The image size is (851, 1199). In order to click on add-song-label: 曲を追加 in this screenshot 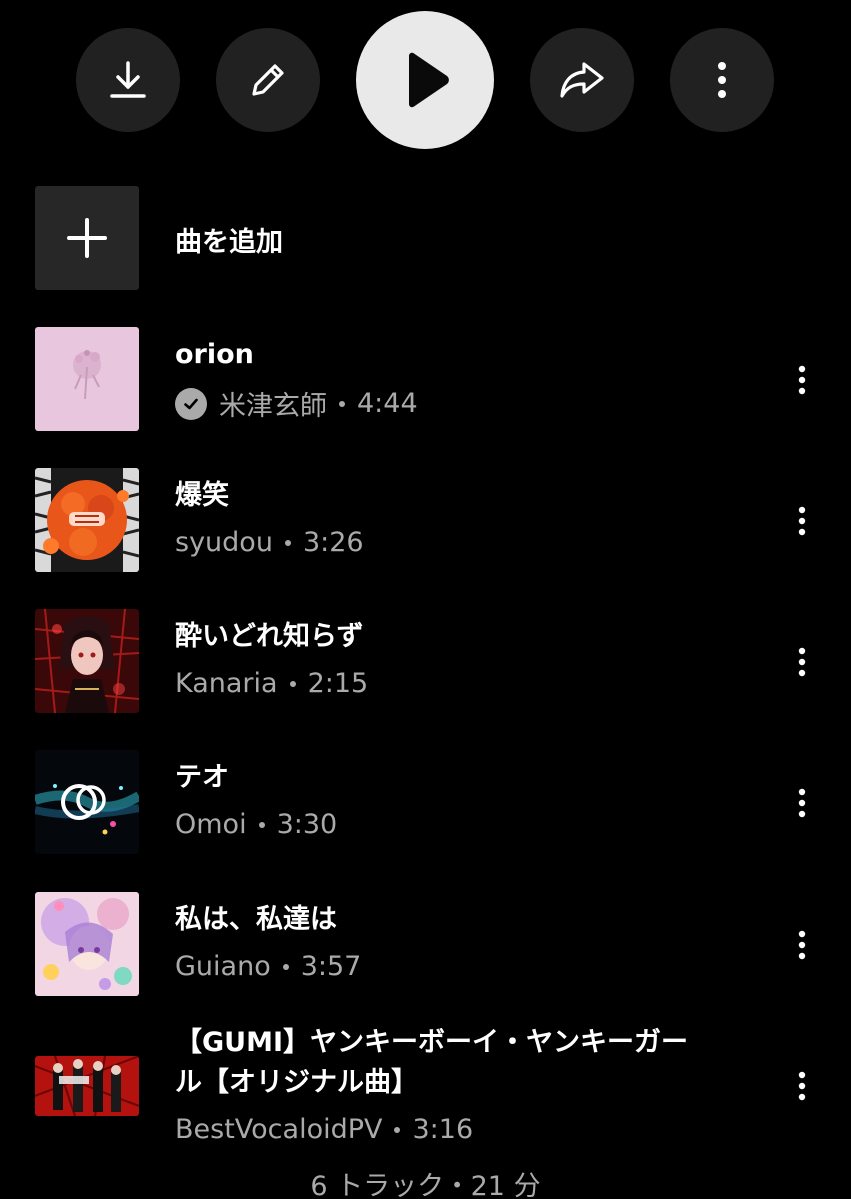, I will do `click(229, 242)`.